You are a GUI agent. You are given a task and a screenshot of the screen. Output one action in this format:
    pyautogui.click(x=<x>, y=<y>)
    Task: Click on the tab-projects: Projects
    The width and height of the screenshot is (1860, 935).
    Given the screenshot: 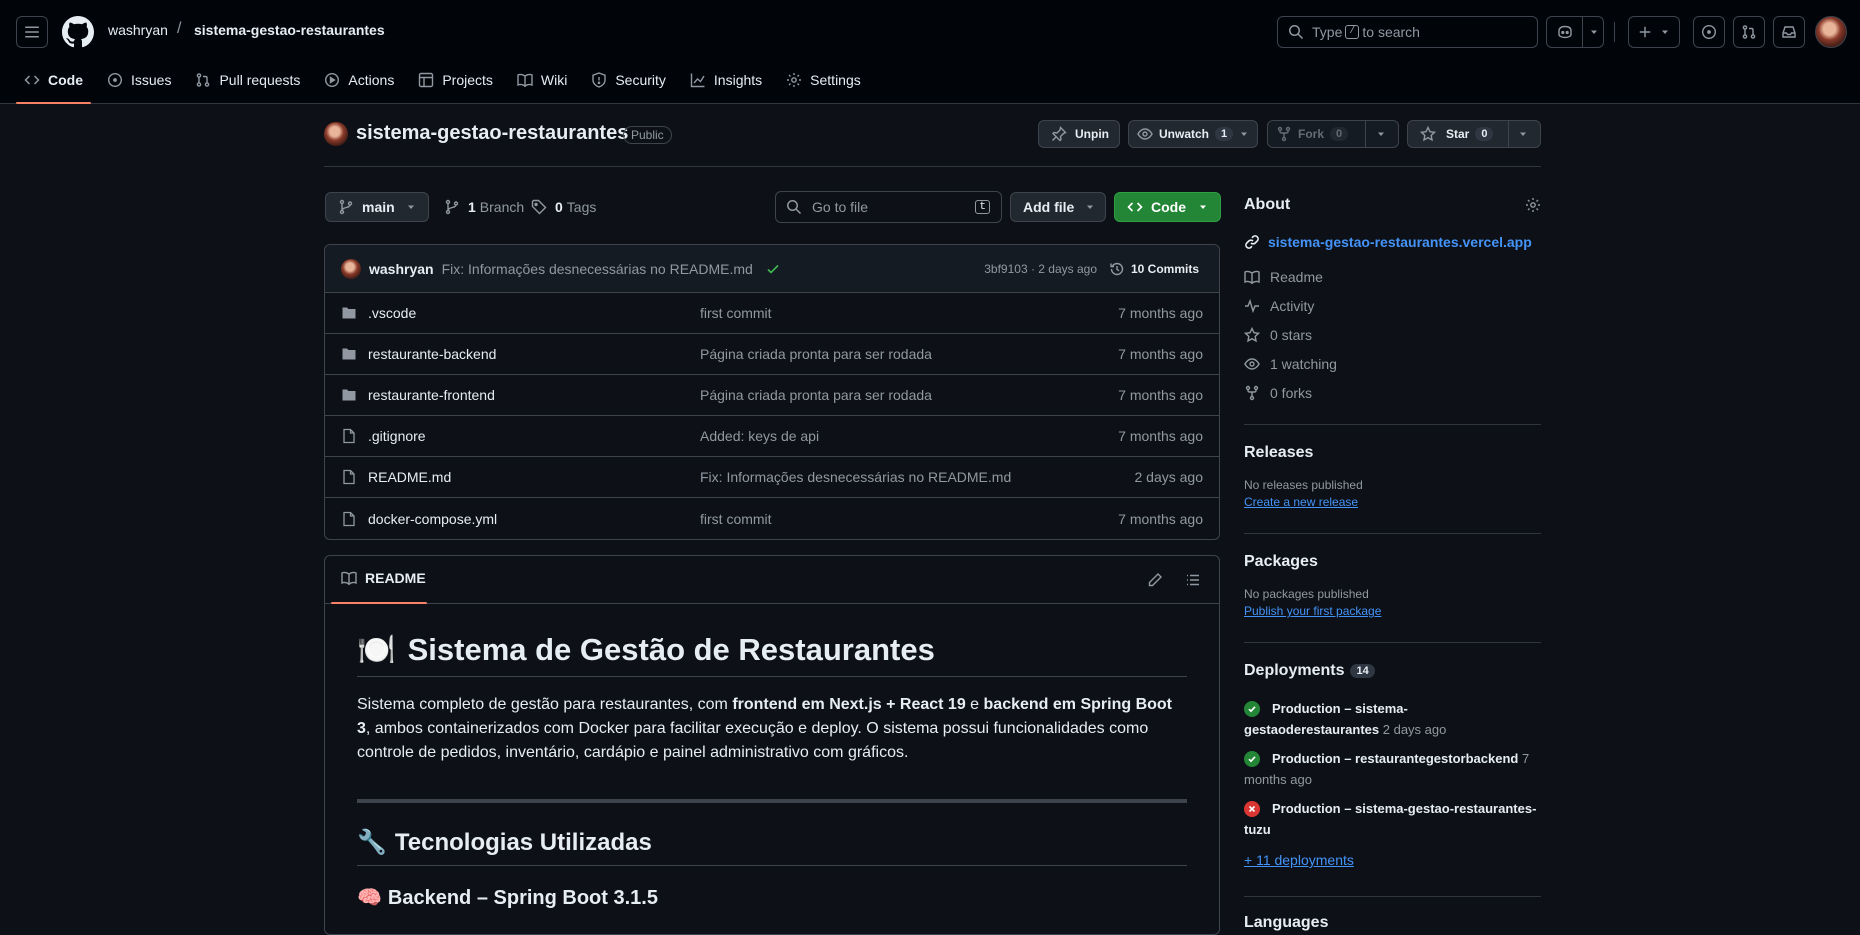 What is the action you would take?
    pyautogui.click(x=455, y=80)
    